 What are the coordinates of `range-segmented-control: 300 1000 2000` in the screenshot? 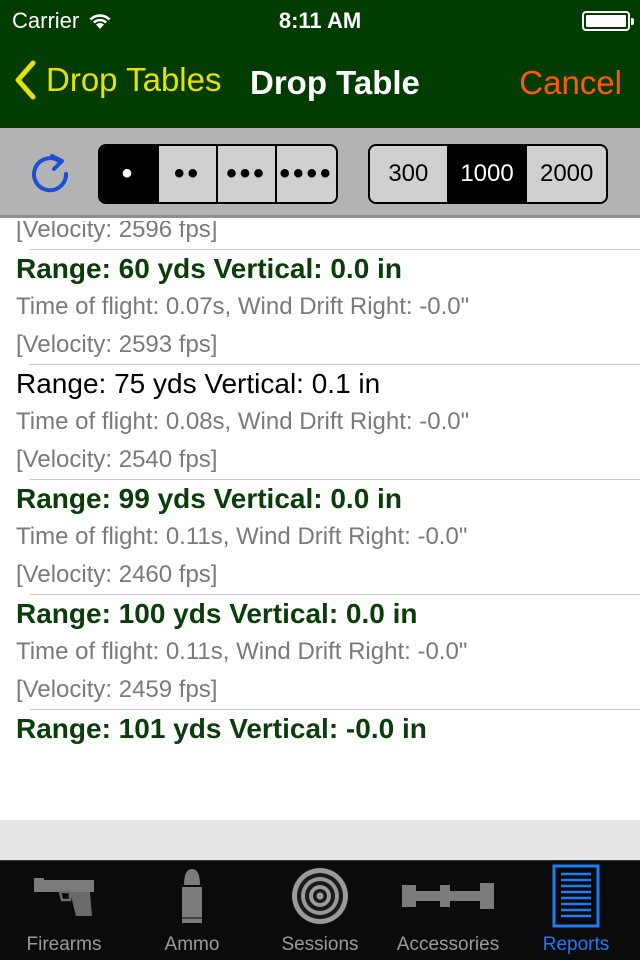 It's located at (488, 174).